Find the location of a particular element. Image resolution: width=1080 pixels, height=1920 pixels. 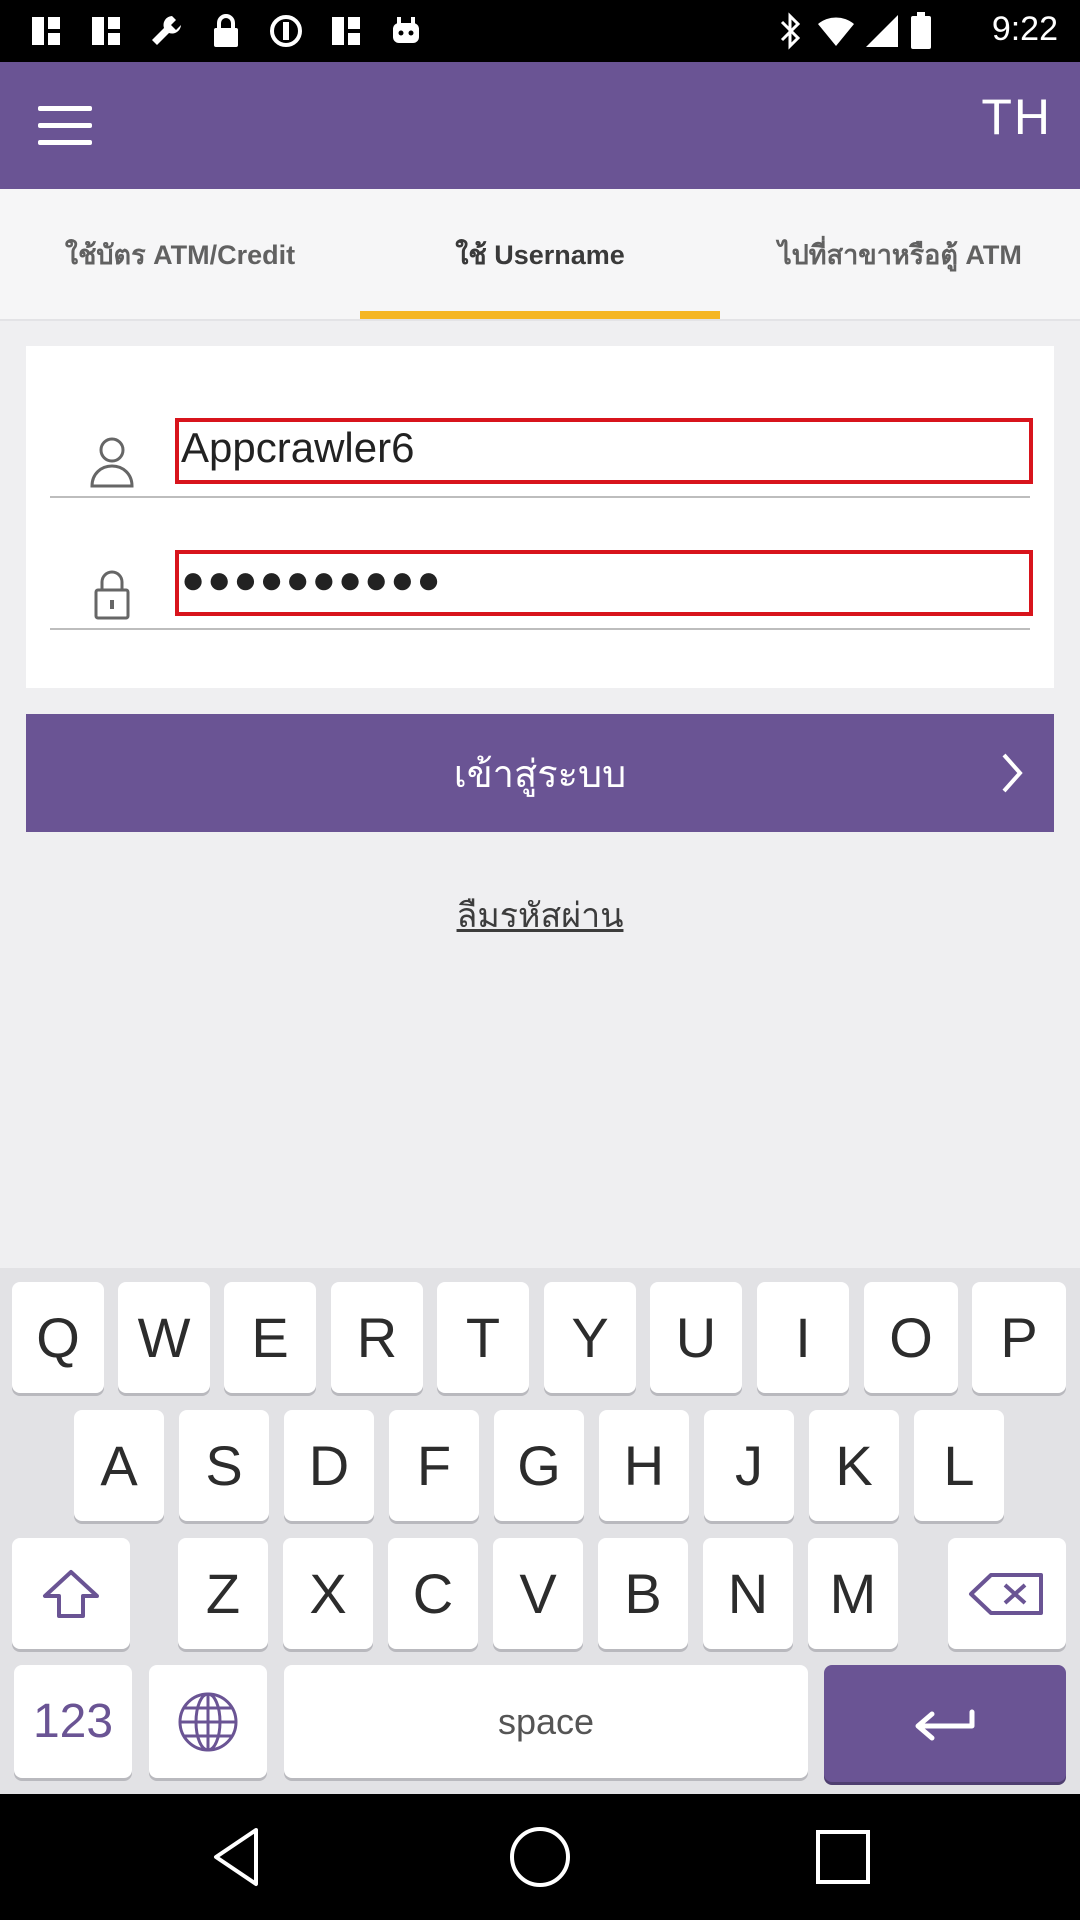

back-icon is located at coordinates (237, 1857).